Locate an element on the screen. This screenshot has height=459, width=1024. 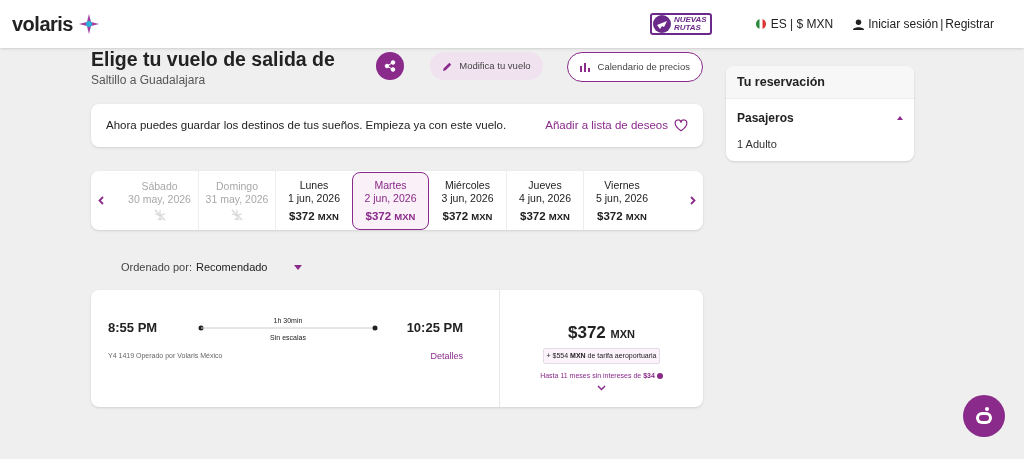
page-title: Elige tu vuelo de salida de is located at coordinates (213, 59).